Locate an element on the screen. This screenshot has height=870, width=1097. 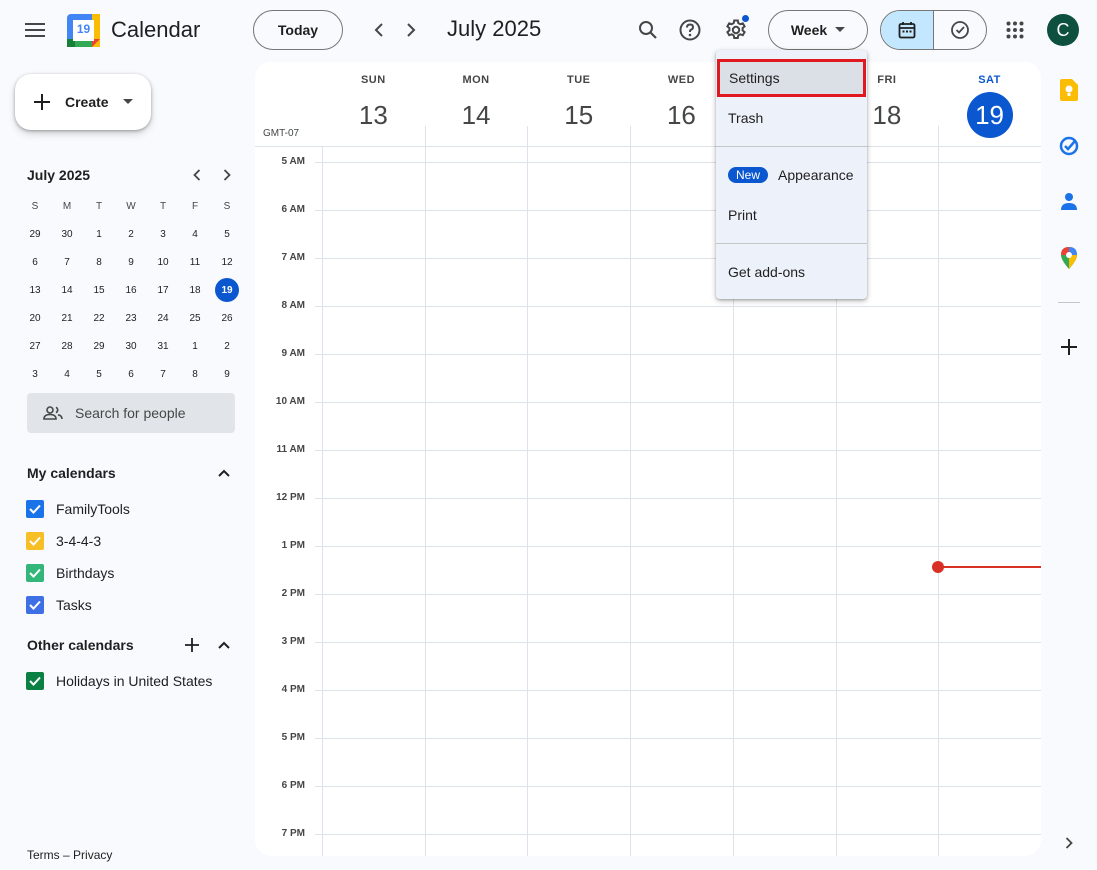
mini-calendar-day: 12 is located at coordinates (227, 262).